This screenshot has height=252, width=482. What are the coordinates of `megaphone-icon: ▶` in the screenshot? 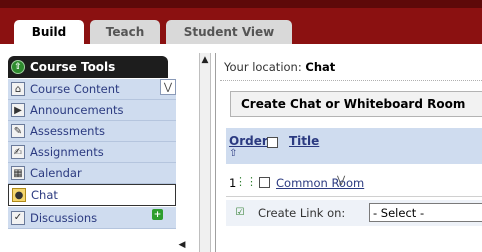 It's located at (18, 110).